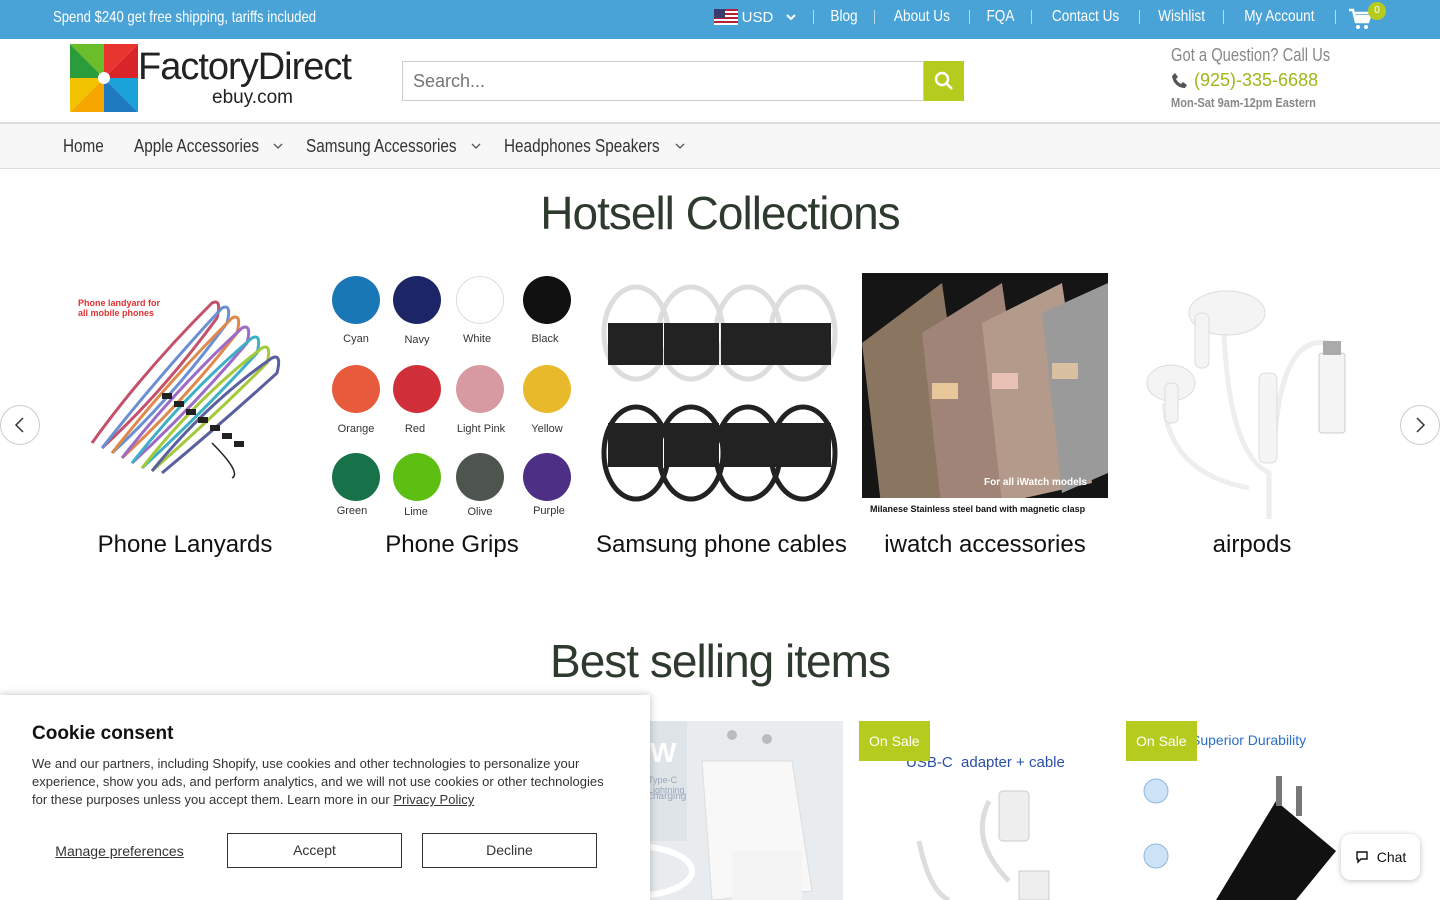 The width and height of the screenshot is (1440, 900). I want to click on cables-illustration, so click(719, 393).